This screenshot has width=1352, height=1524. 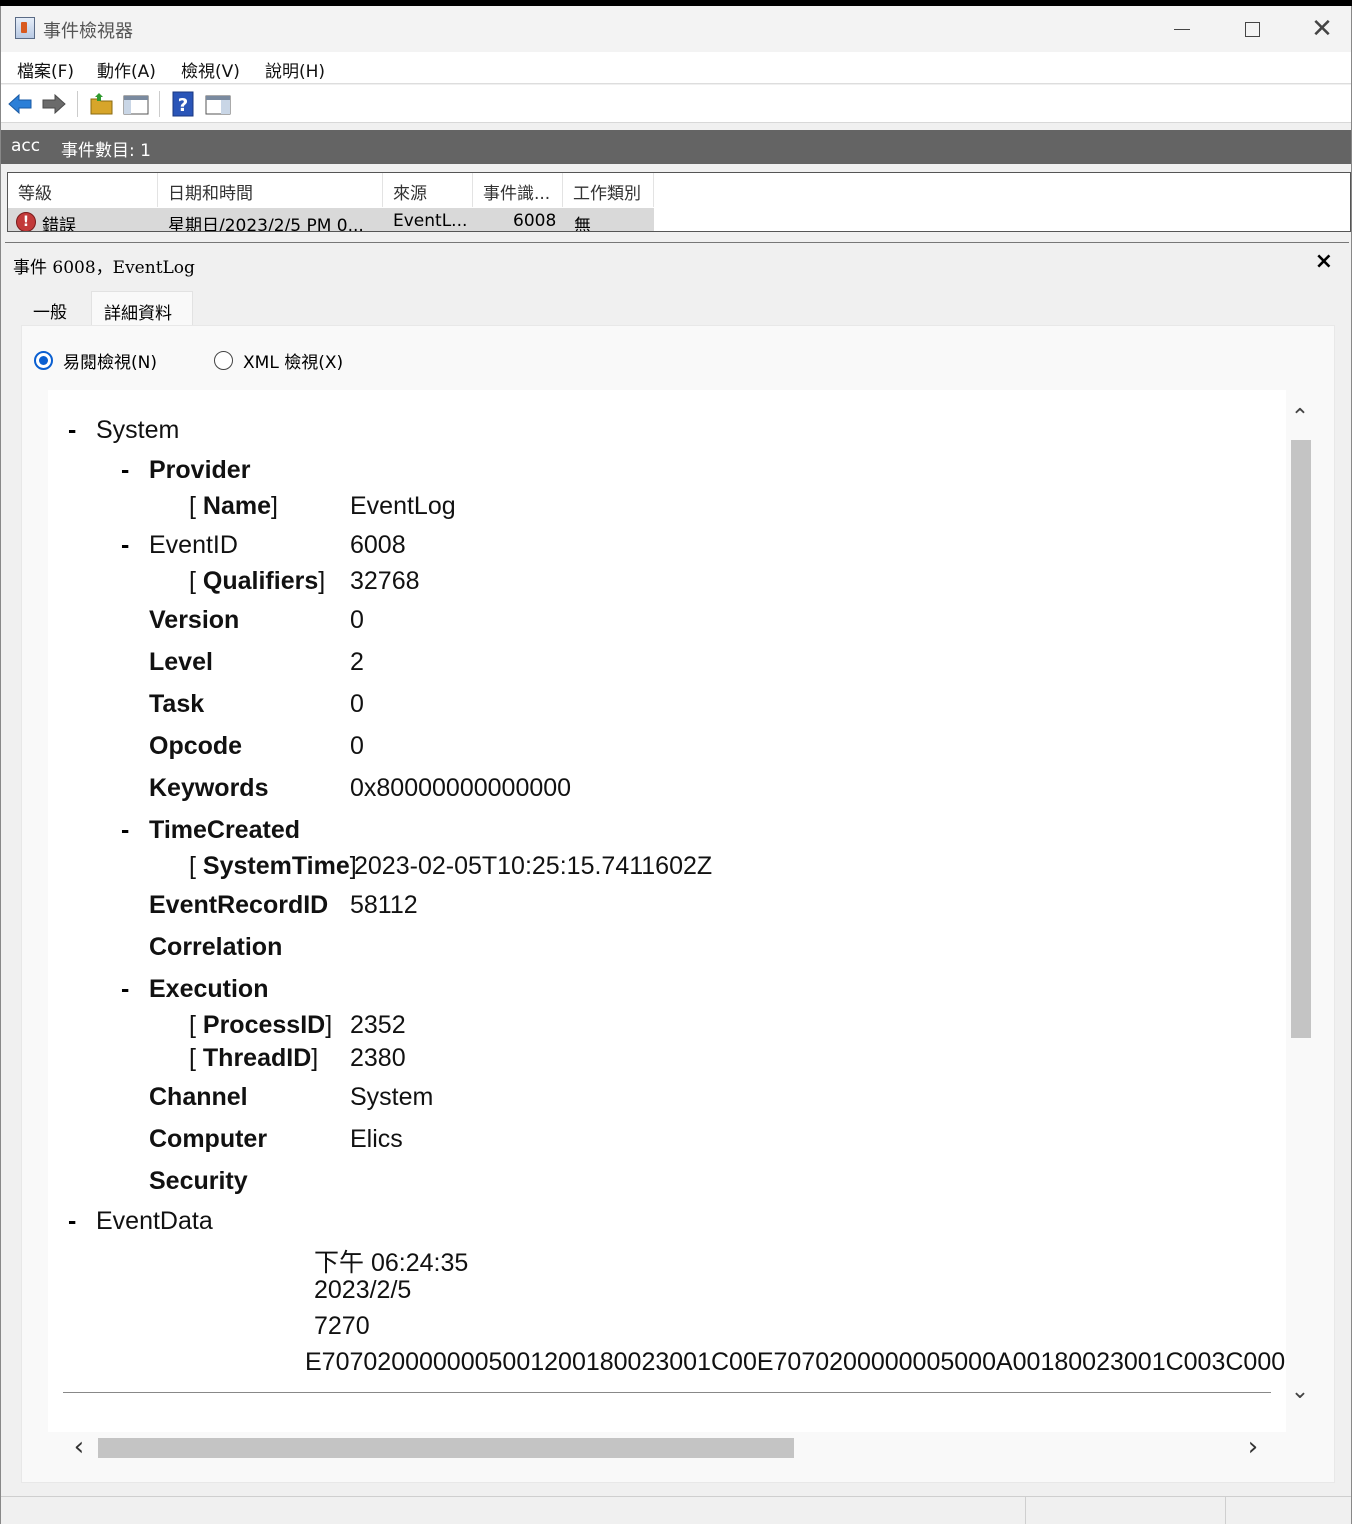 I want to click on close-icon: ✕, so click(x=1322, y=29).